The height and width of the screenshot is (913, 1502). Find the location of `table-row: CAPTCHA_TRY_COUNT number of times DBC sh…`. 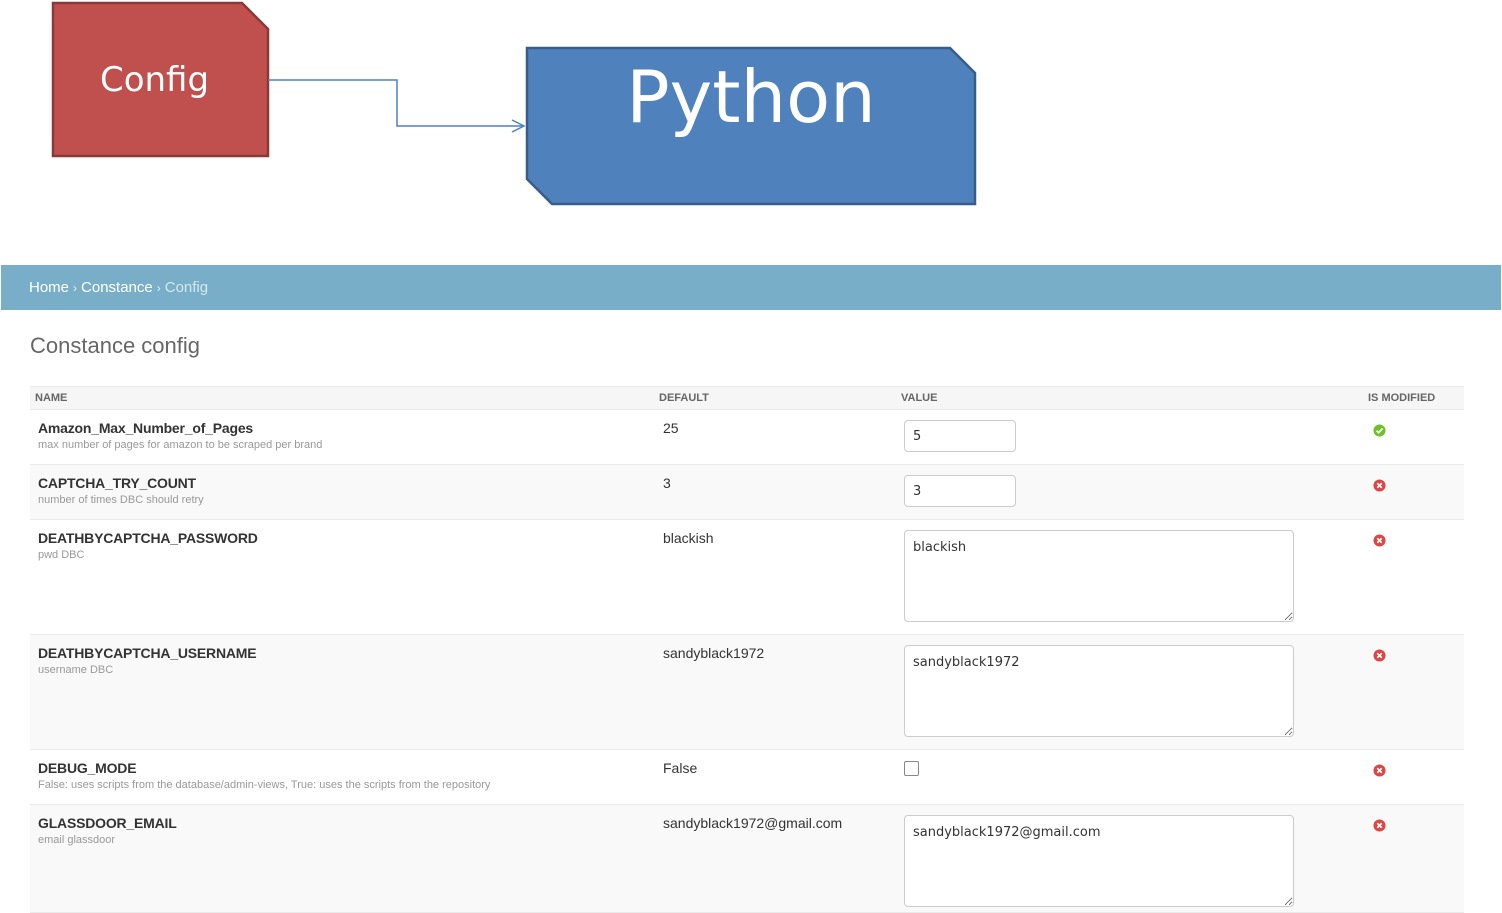

table-row: CAPTCHA_TRY_COUNT number of times DBC sh… is located at coordinates (747, 492).